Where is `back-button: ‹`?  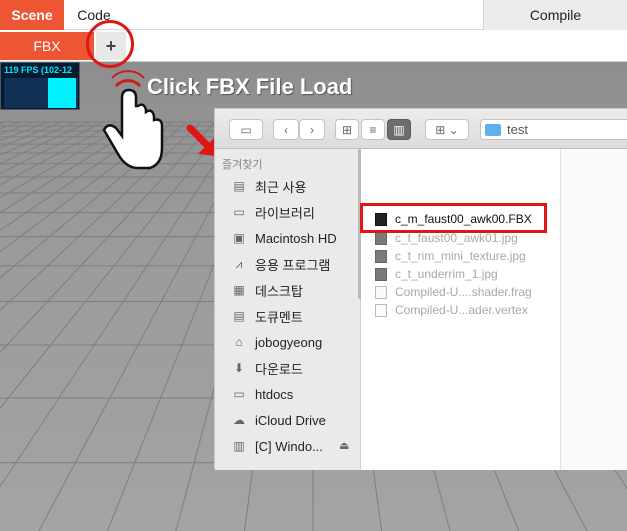
back-button: ‹ is located at coordinates (286, 129).